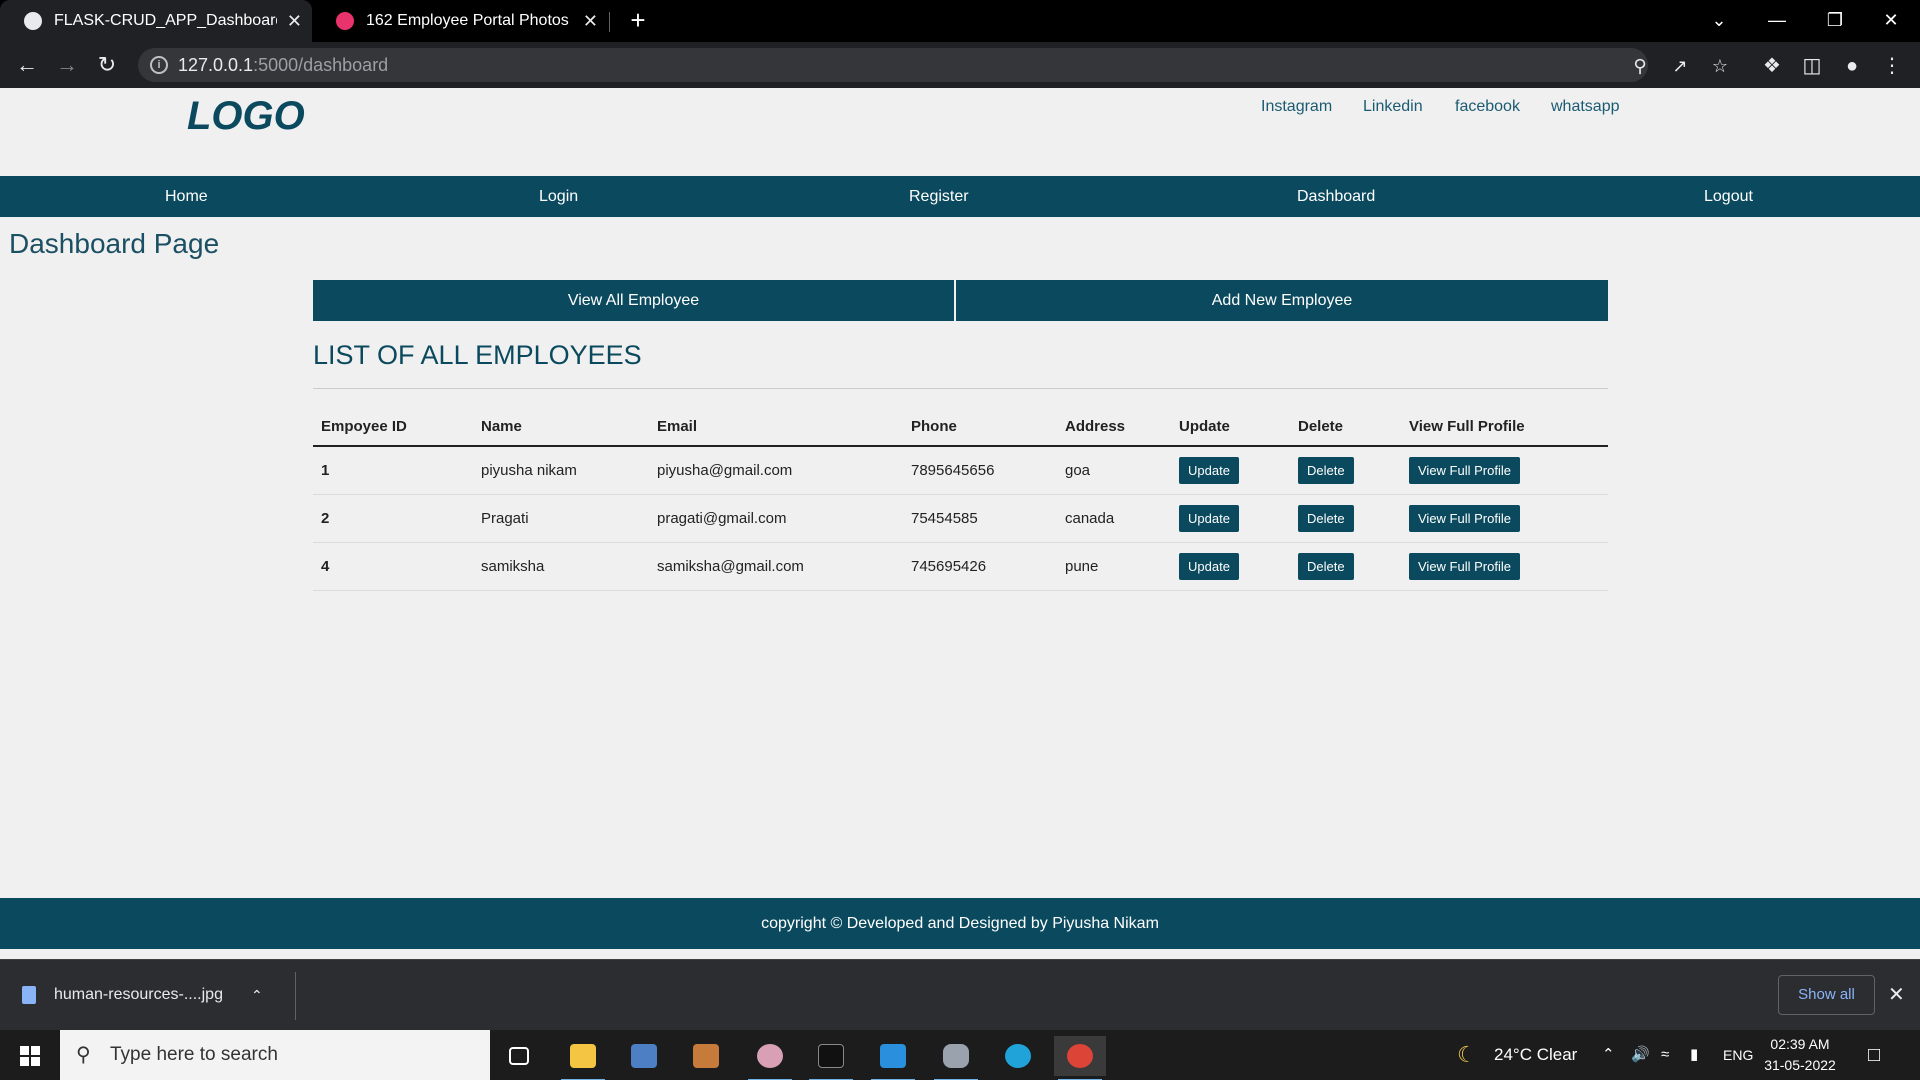 The image size is (1920, 1080). Describe the element at coordinates (283, 65) in the screenshot. I see `url-text: 127.0.0.1:5000/dashboard` at that location.